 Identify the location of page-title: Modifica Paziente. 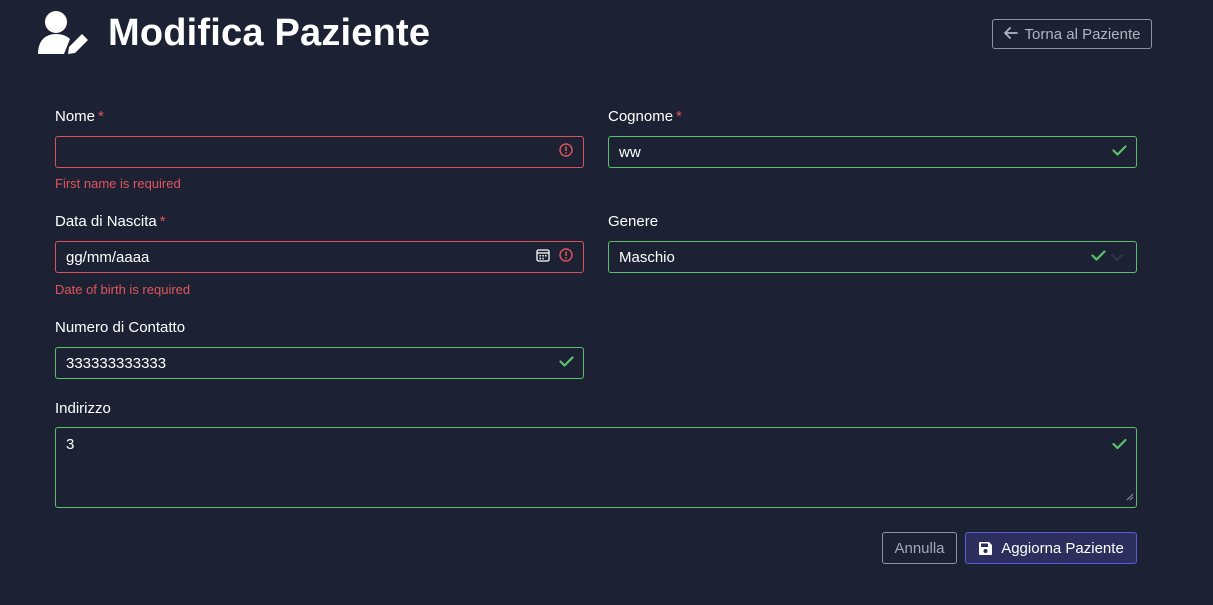
(269, 32).